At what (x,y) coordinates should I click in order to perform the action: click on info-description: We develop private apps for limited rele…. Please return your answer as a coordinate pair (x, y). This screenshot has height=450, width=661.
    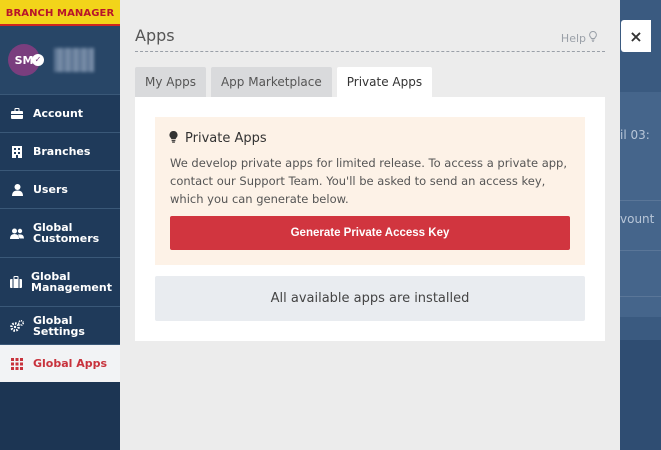
    Looking at the image, I should click on (369, 181).